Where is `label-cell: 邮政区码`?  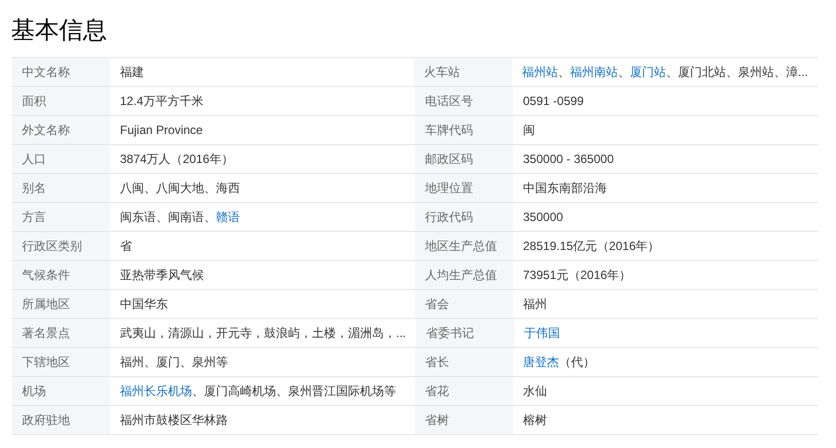
label-cell: 邮政区码 is located at coordinates (464, 159).